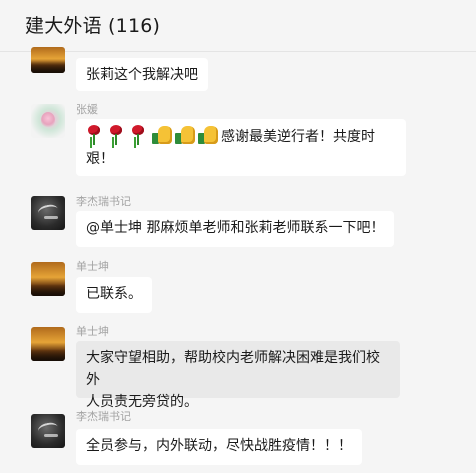 The width and height of the screenshot is (476, 473). I want to click on chat-header: 建大外语 (116), so click(238, 26).